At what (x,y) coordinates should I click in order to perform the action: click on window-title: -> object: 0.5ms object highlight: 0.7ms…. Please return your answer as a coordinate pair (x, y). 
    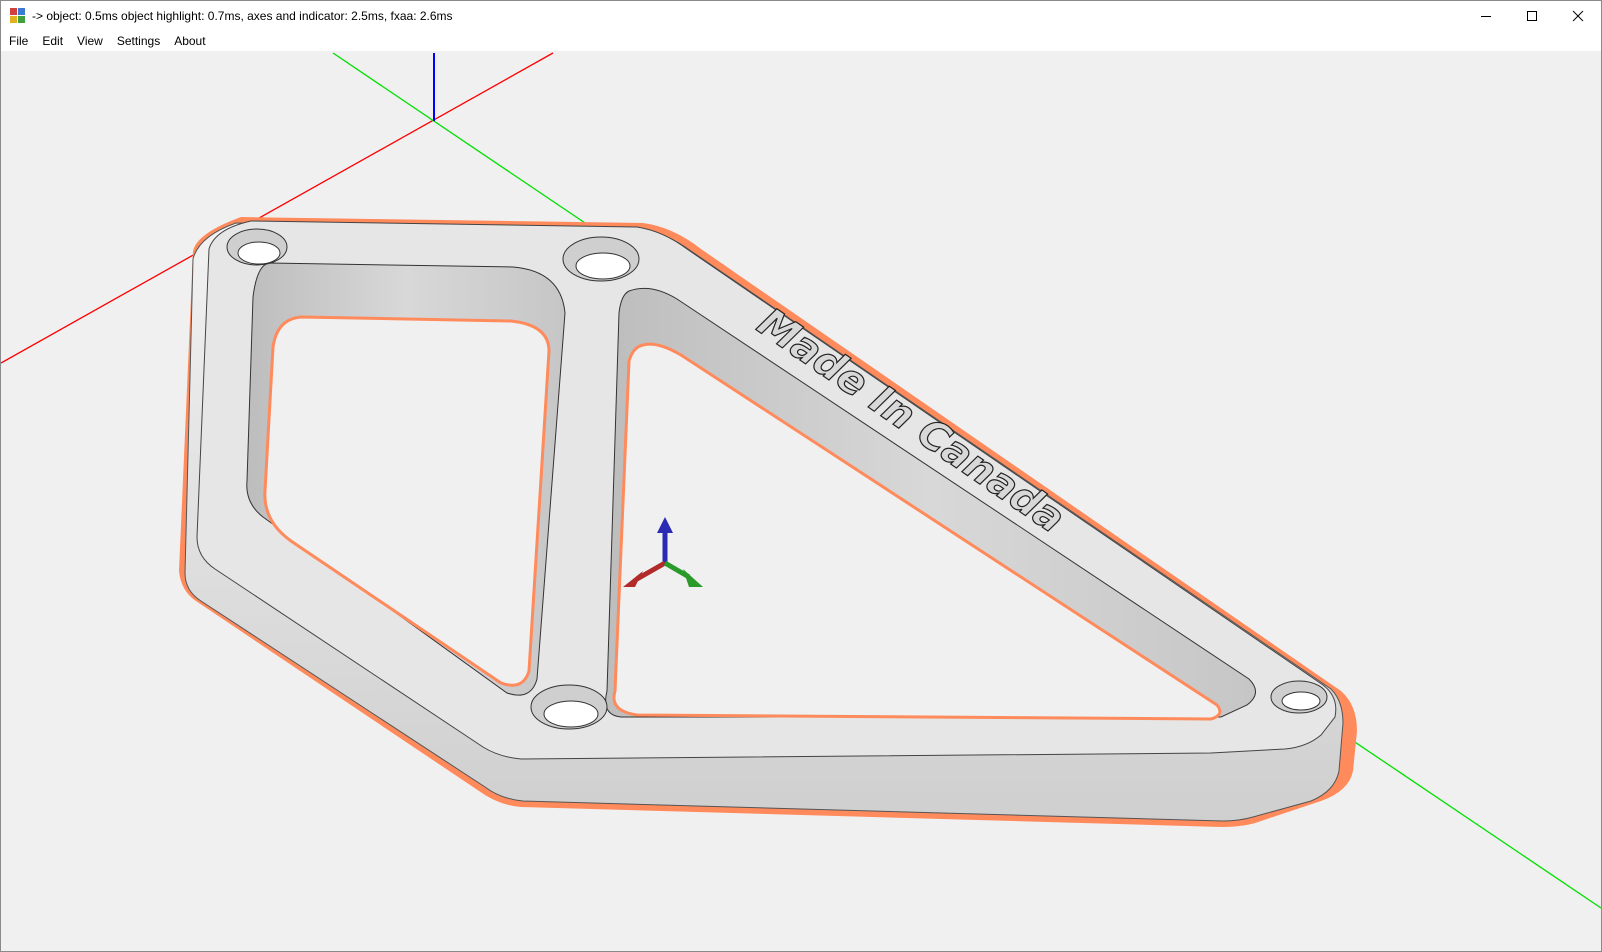
    Looking at the image, I should click on (242, 16).